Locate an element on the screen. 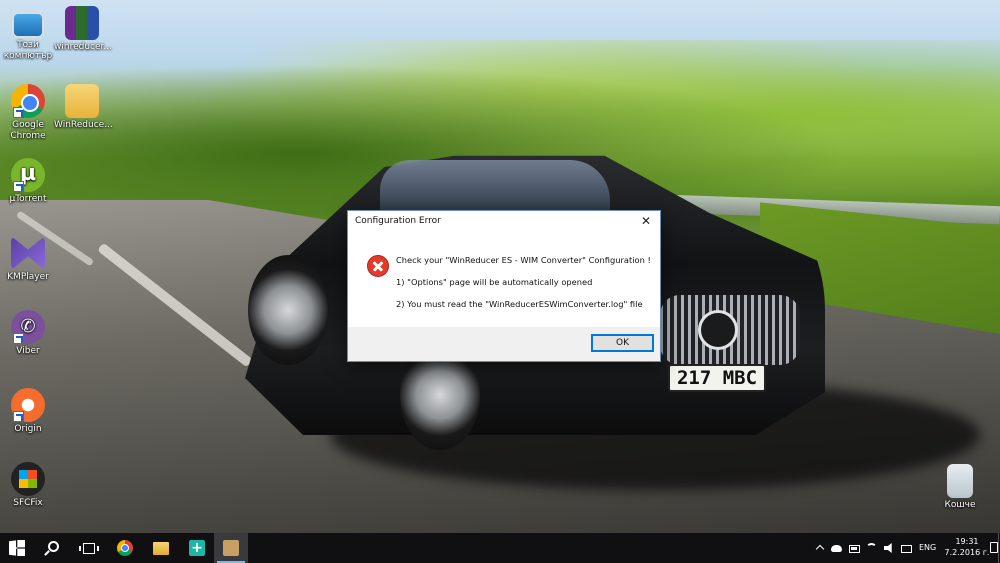 This screenshot has width=1000, height=563. start-icon is located at coordinates (17, 548).